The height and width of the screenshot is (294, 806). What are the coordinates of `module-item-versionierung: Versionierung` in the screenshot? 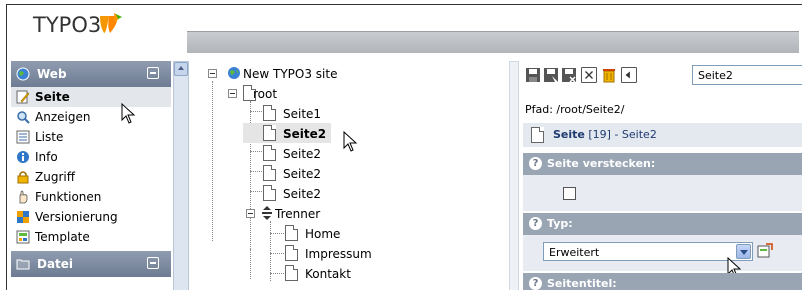 It's located at (91, 217).